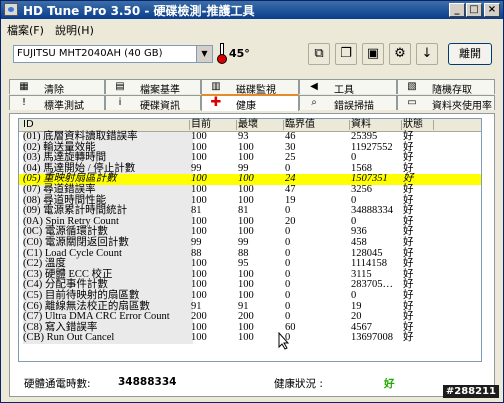 The width and height of the screenshot is (504, 403). What do you see at coordinates (248, 125) in the screenshot?
I see `col-header-worst: 最壞` at bounding box center [248, 125].